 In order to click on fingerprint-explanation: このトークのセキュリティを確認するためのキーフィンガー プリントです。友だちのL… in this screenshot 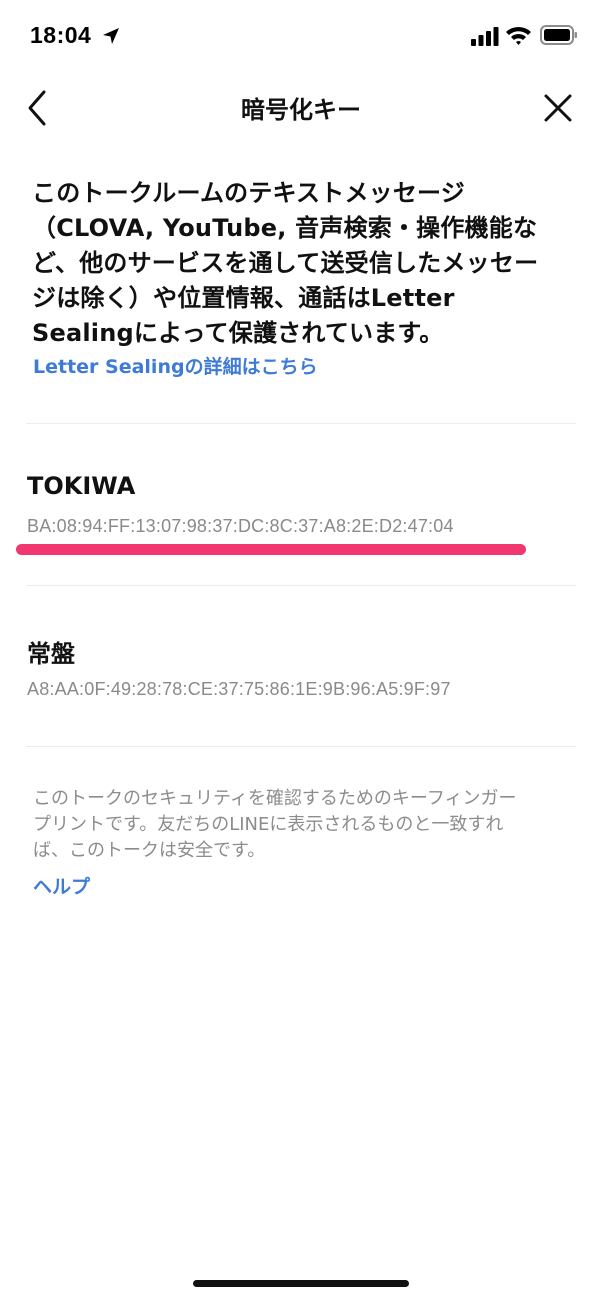, I will do `click(303, 825)`.